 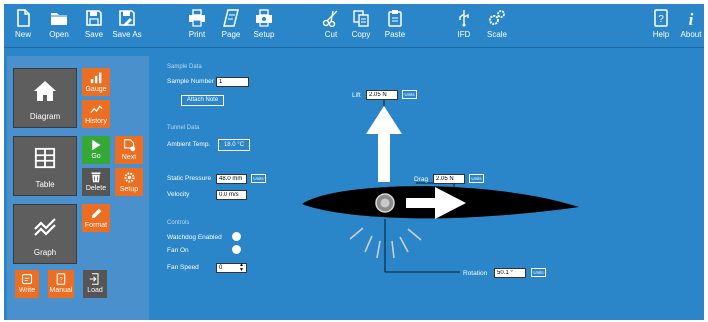 What do you see at coordinates (59, 19) in the screenshot?
I see `open-folder-icon` at bounding box center [59, 19].